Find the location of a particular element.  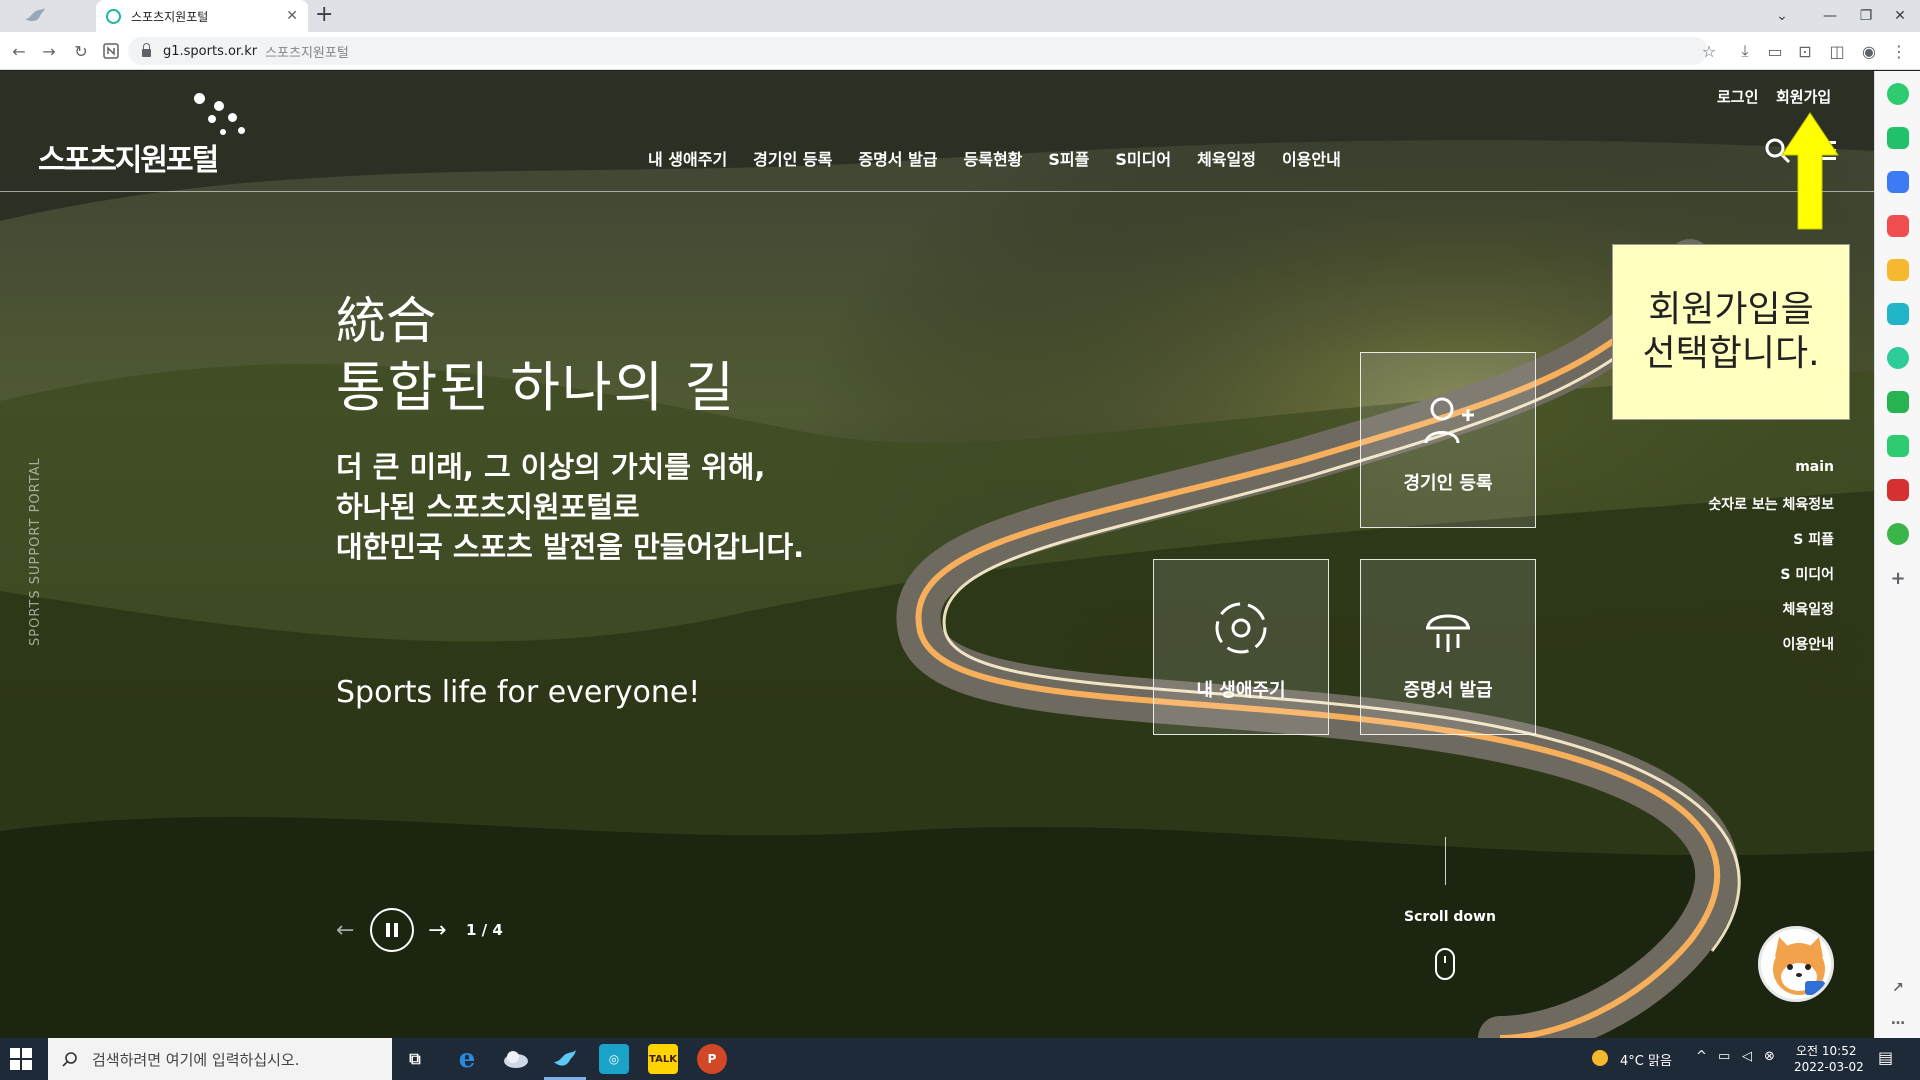

windows-start-icon is located at coordinates (21, 1059).